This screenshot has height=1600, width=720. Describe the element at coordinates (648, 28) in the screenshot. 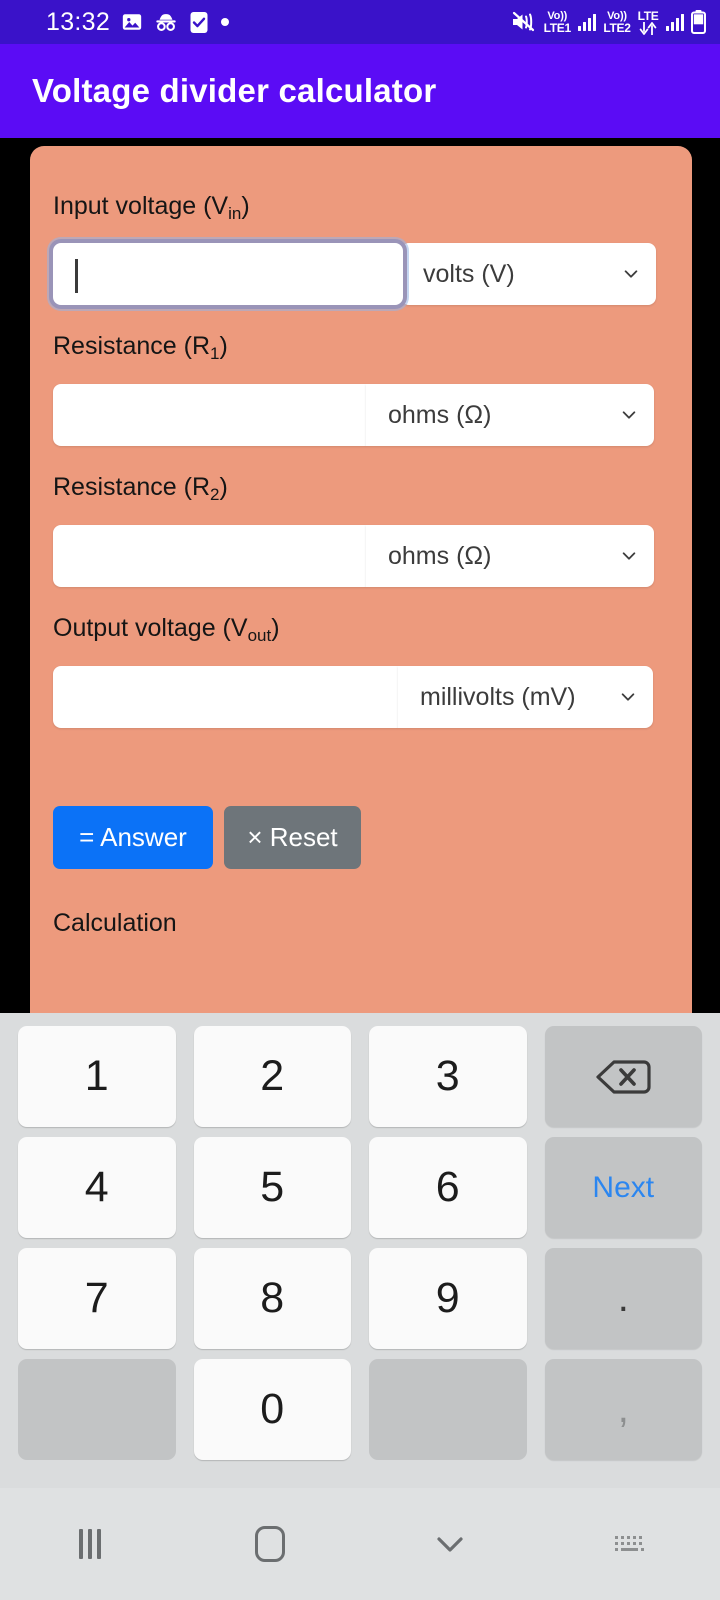

I see `data-arrows-icon` at that location.